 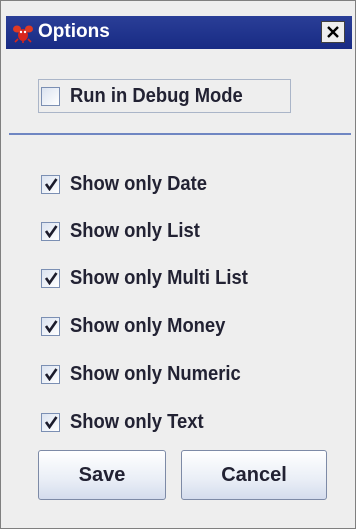 What do you see at coordinates (135, 230) in the screenshot?
I see `option-label: Show only List` at bounding box center [135, 230].